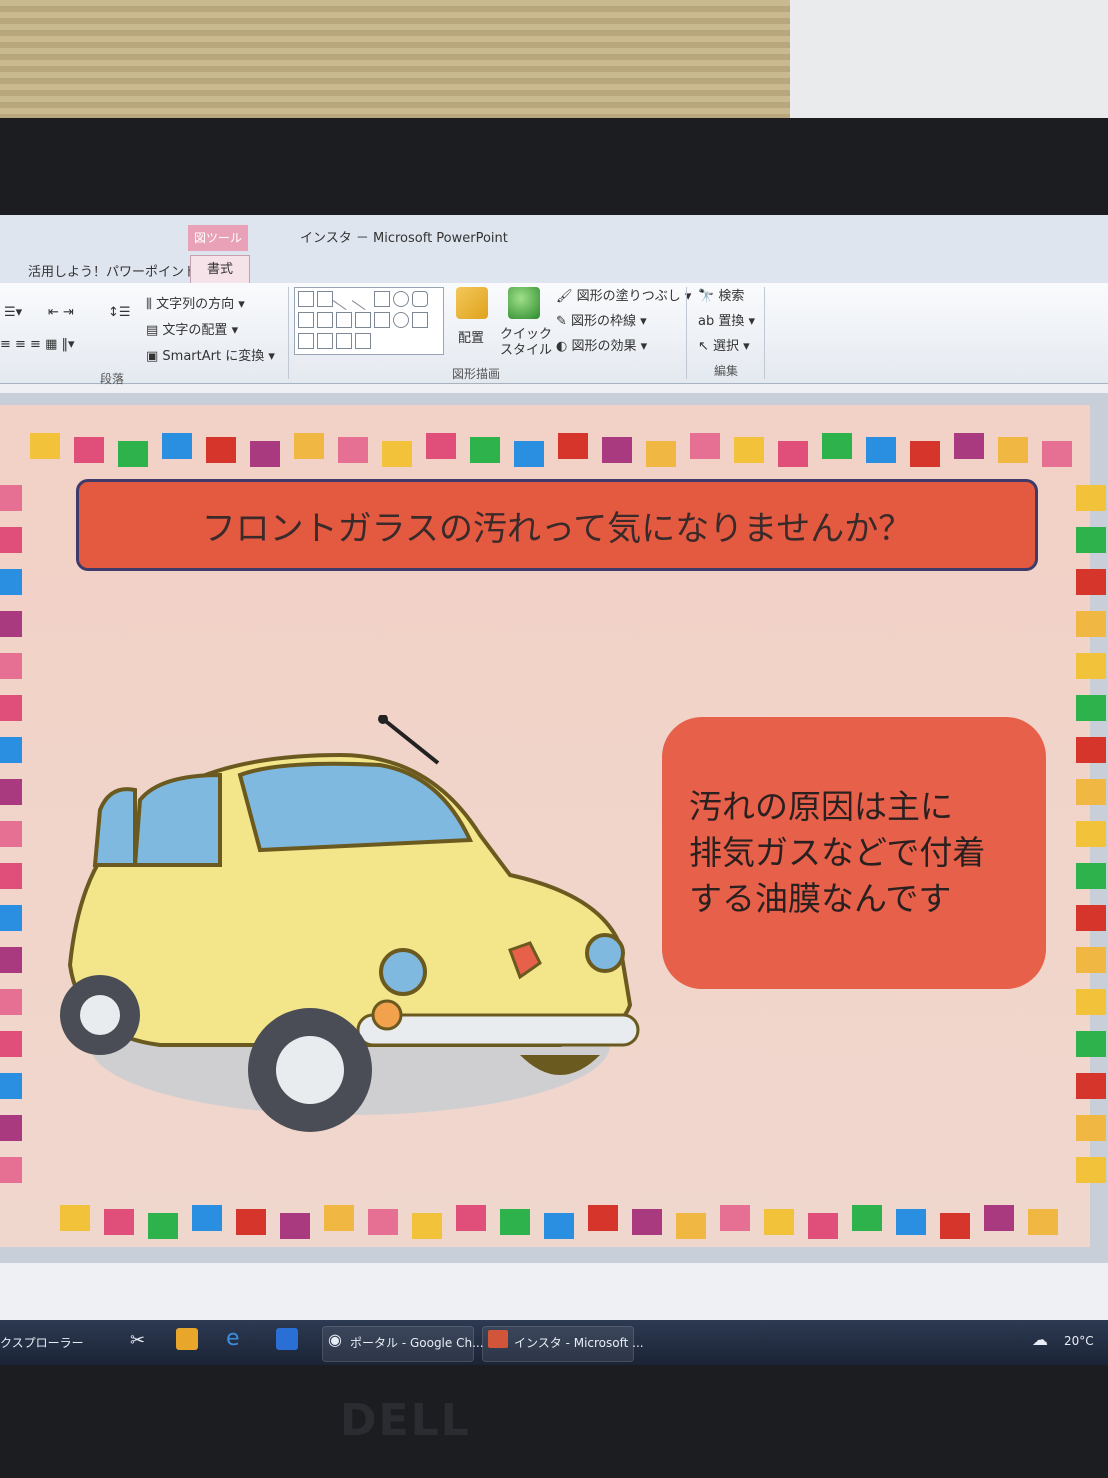 This screenshot has width=1108, height=1478. What do you see at coordinates (363, 299) in the screenshot?
I see `shape-arrow-icon` at bounding box center [363, 299].